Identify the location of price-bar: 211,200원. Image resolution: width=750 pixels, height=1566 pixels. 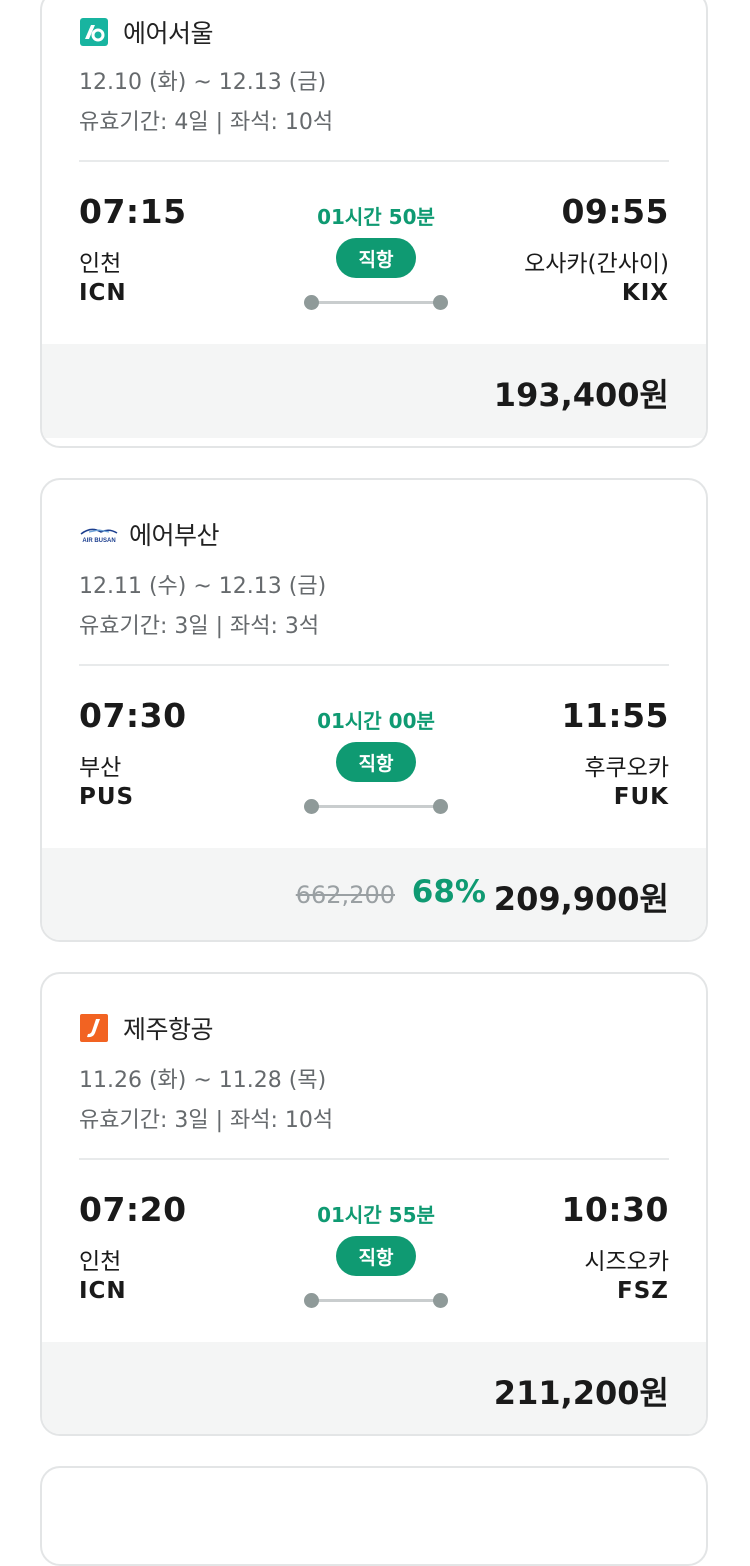
(374, 1388).